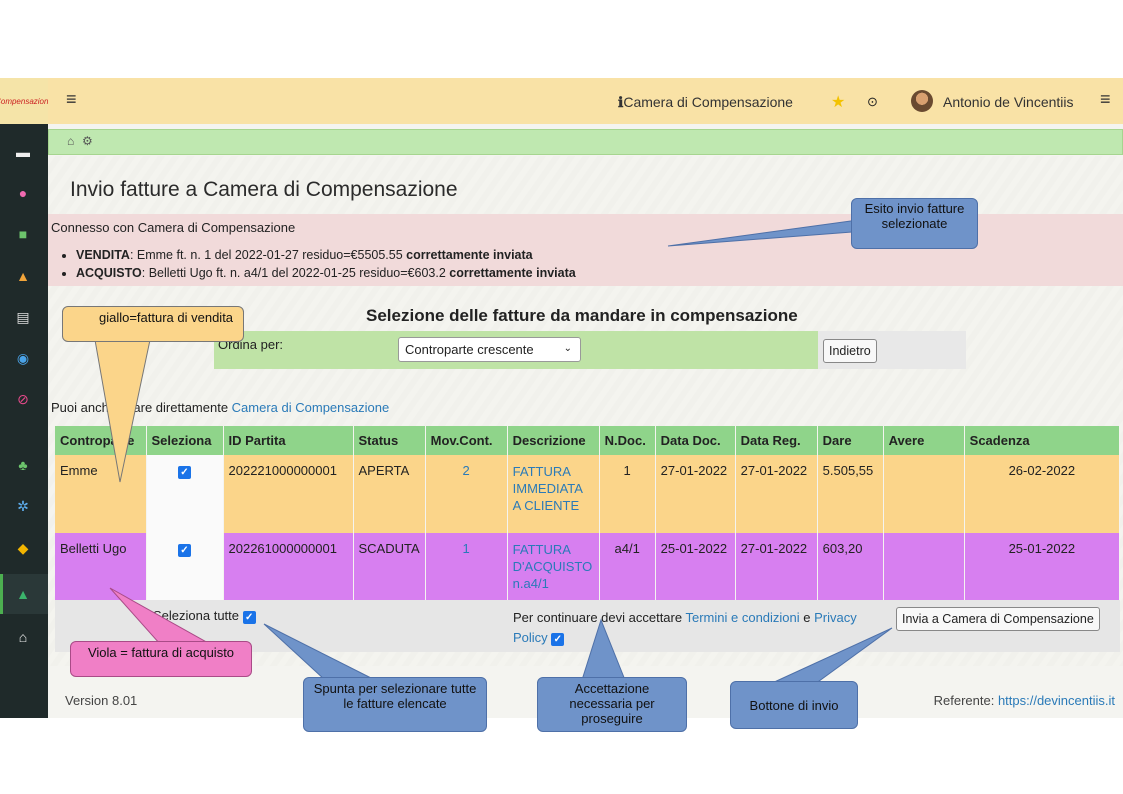 Image resolution: width=1123 pixels, height=794 pixels. What do you see at coordinates (389, 494) in the screenshot?
I see `cell-status: APERTA` at bounding box center [389, 494].